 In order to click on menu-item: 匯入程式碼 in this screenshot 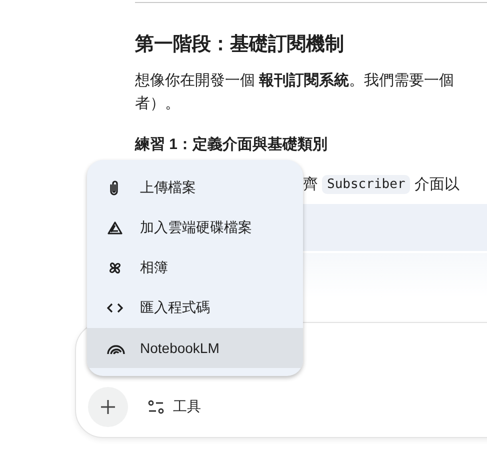, I will do `click(195, 308)`.